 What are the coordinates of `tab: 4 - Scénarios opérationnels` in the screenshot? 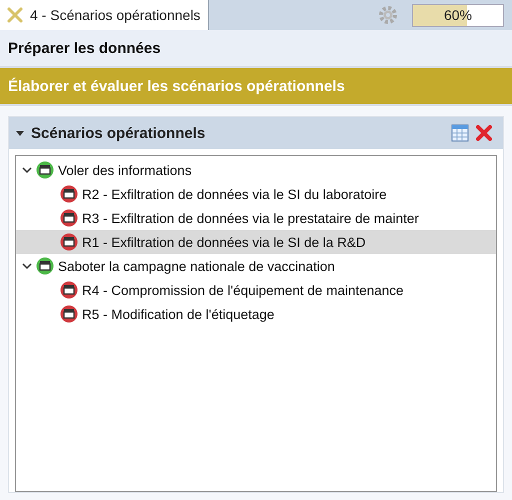 It's located at (105, 15).